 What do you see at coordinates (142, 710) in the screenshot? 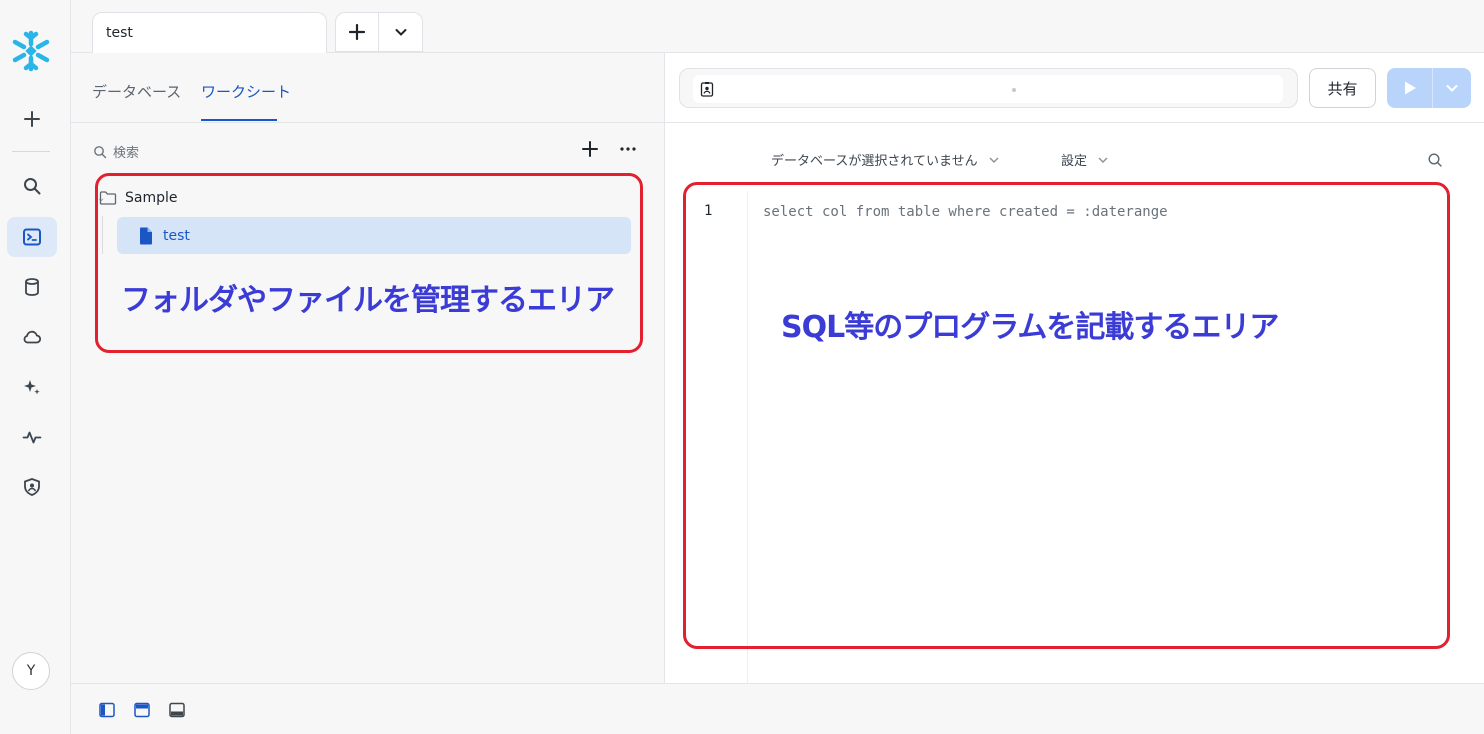
I see `toggle-top-panel-icon` at bounding box center [142, 710].